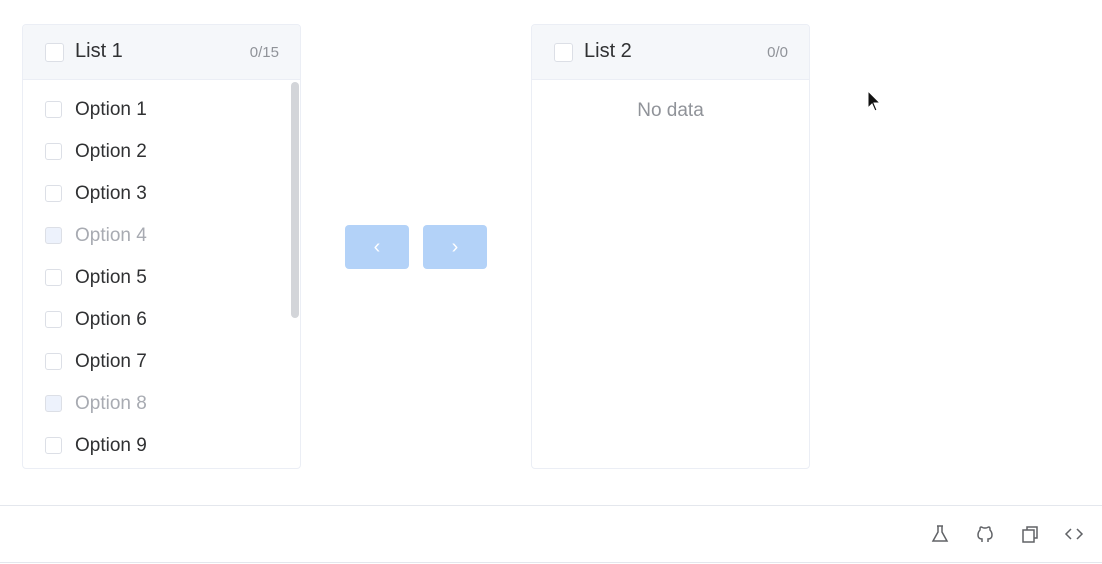 The image size is (1102, 564). Describe the element at coordinates (111, 235) in the screenshot. I see `item-label: Option 4` at that location.